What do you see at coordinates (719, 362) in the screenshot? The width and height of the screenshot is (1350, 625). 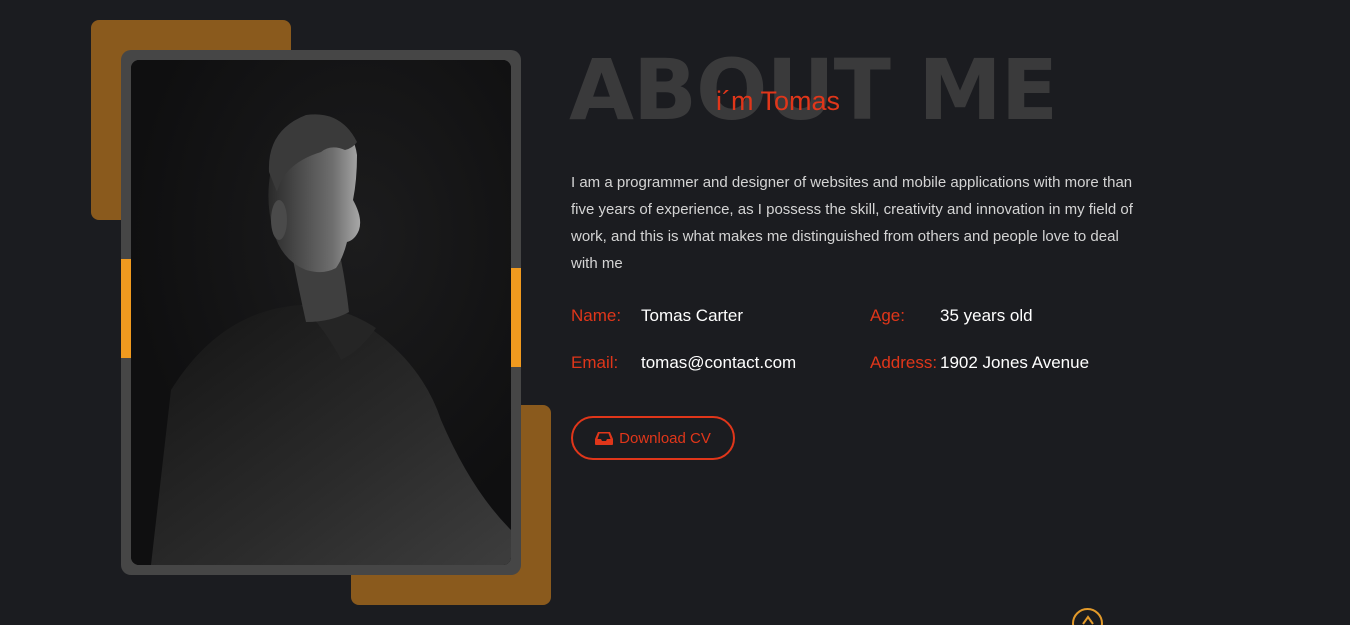 I see `email-value: tomas@contact.com` at bounding box center [719, 362].